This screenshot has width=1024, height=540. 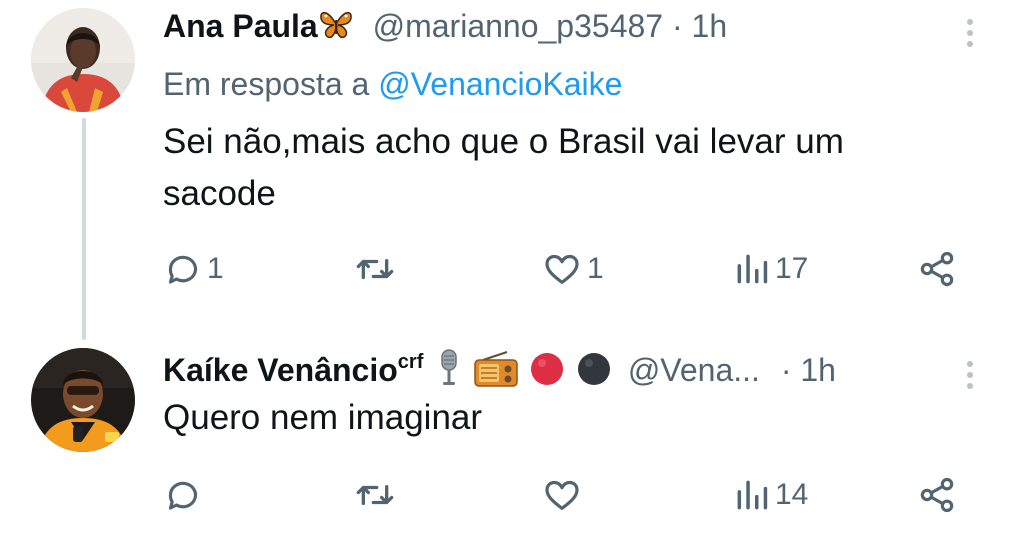 I want to click on reply-context: Em resposta a @VenancioKaike, so click(x=392, y=84).